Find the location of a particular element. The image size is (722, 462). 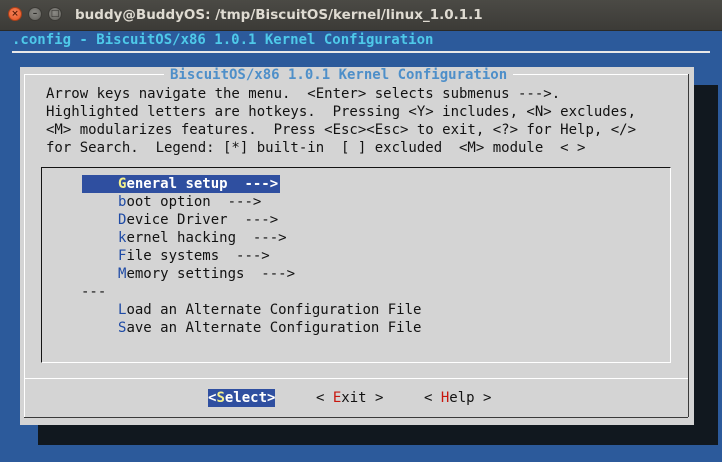

help-button: < Help > is located at coordinates (457, 398).